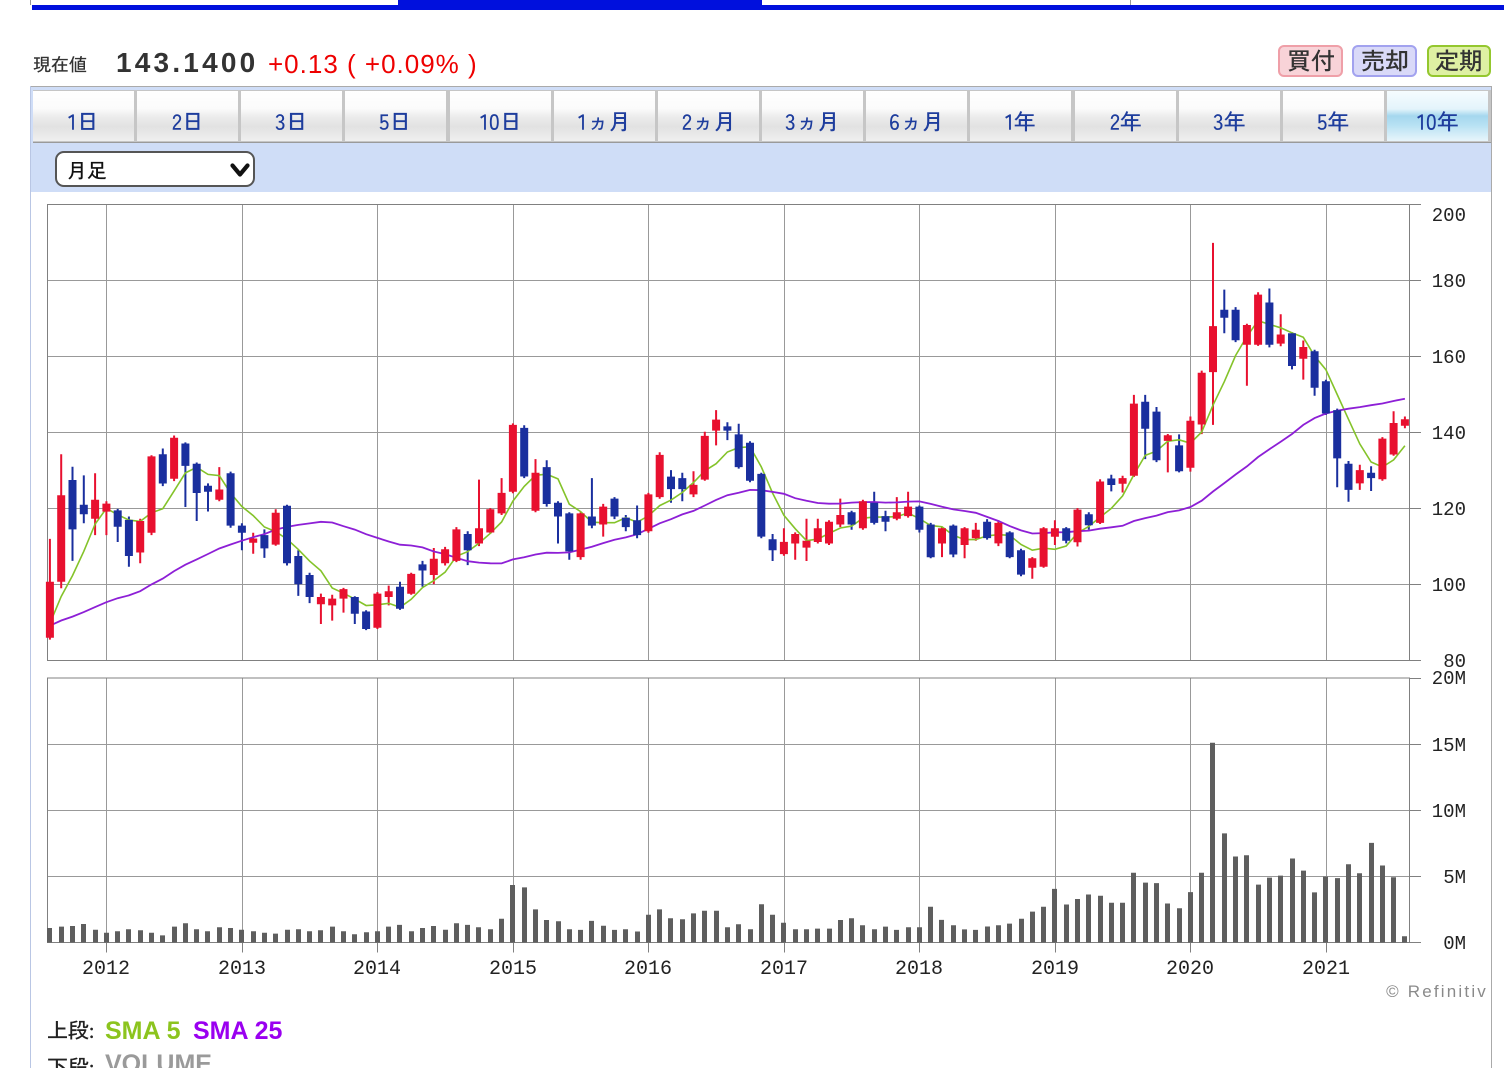  I want to click on svg-text: 200, so click(1449, 216).